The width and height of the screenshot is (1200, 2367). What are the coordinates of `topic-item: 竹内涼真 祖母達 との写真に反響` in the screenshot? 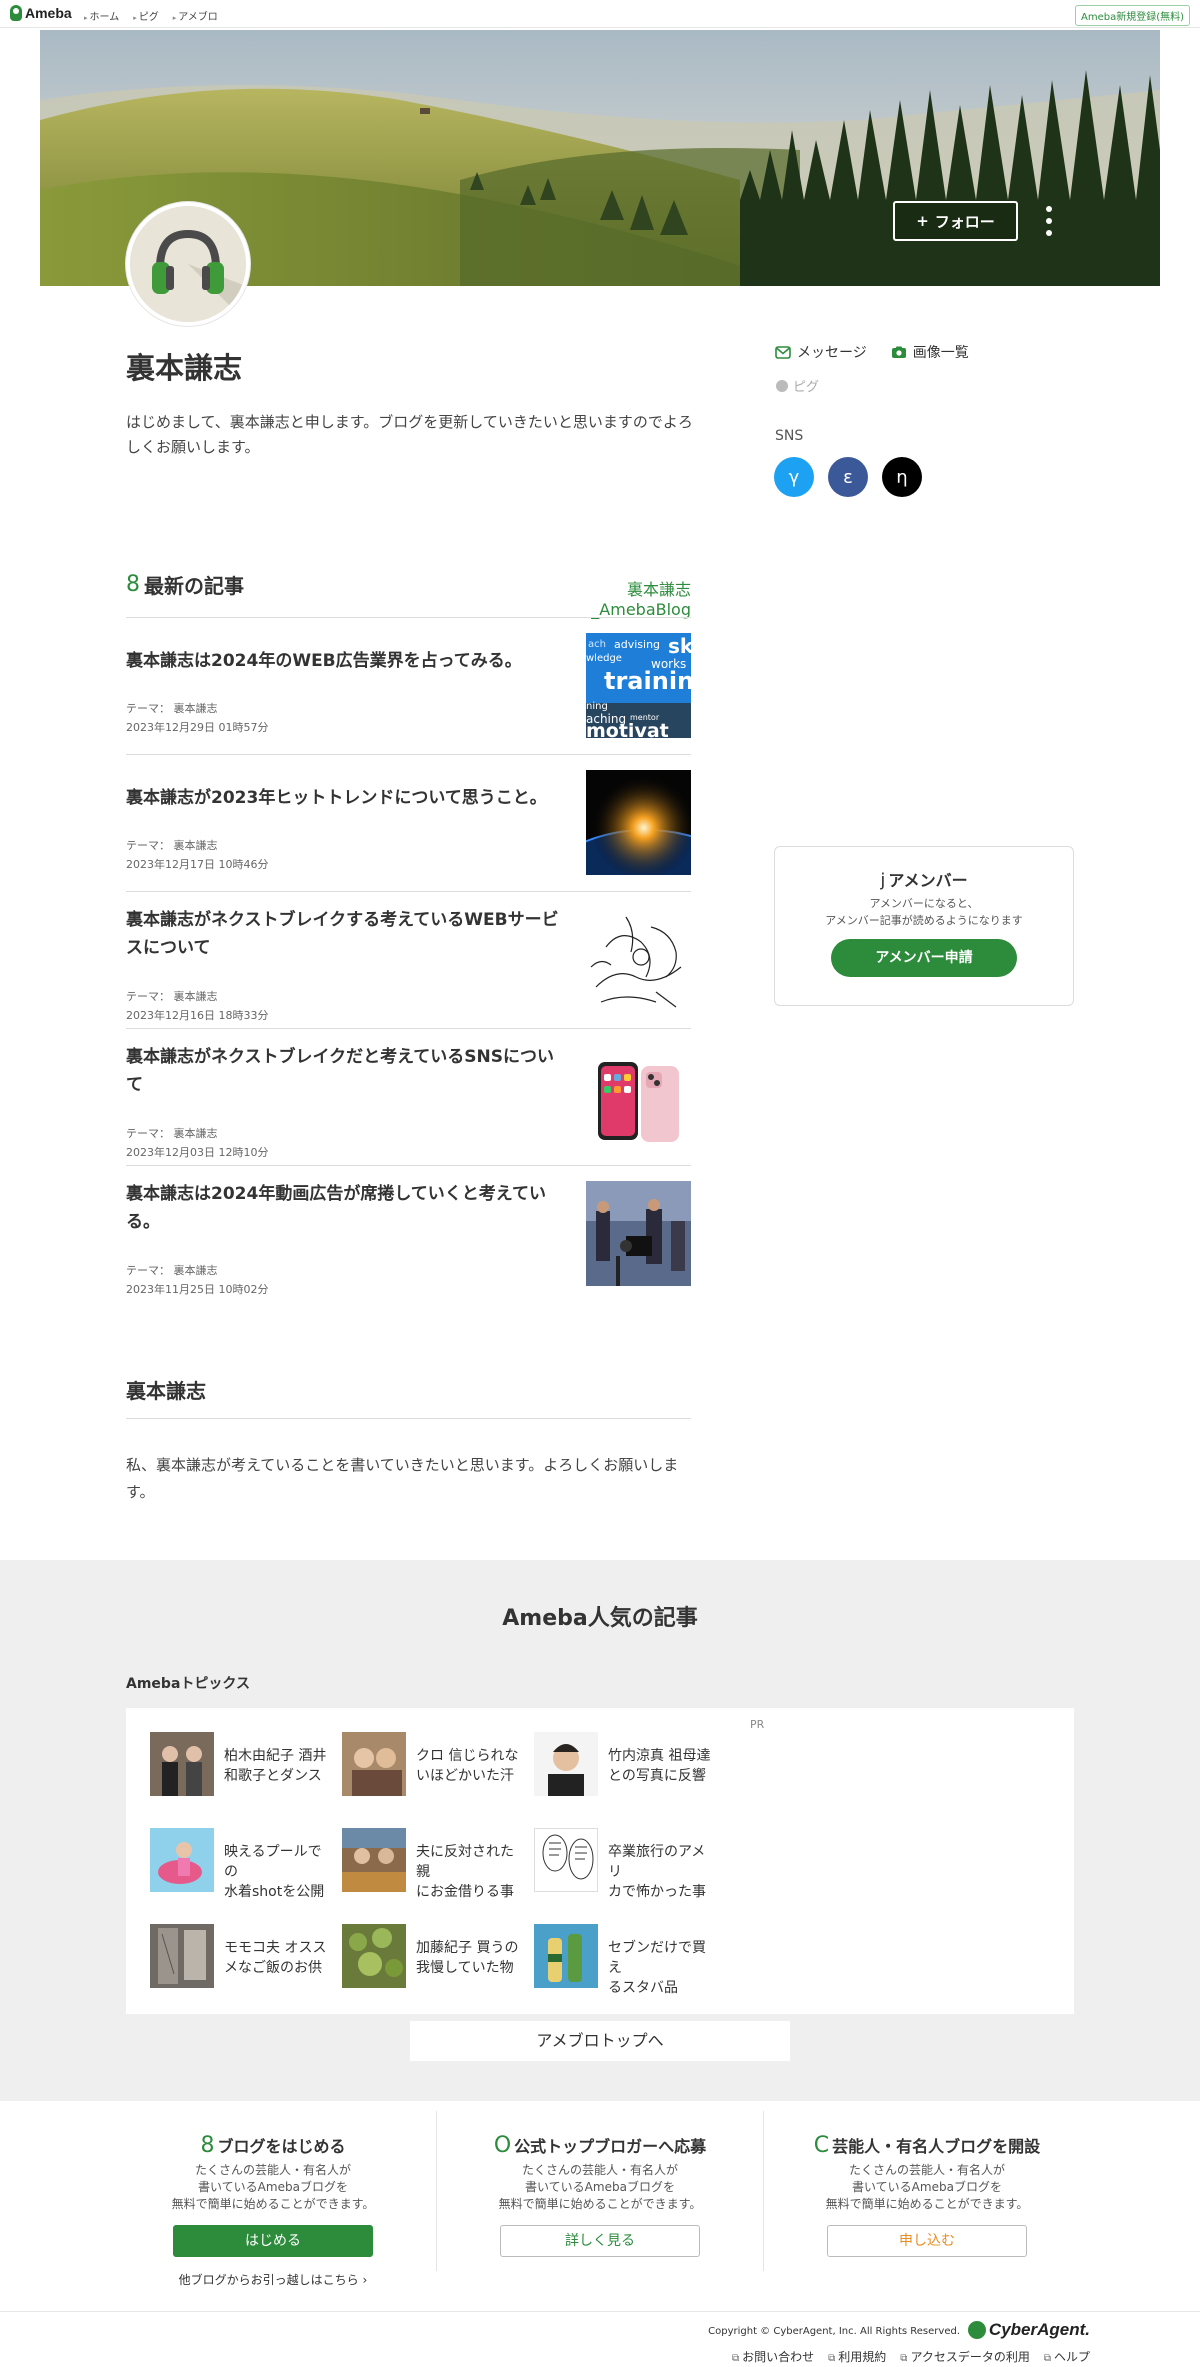 It's located at (629, 1764).